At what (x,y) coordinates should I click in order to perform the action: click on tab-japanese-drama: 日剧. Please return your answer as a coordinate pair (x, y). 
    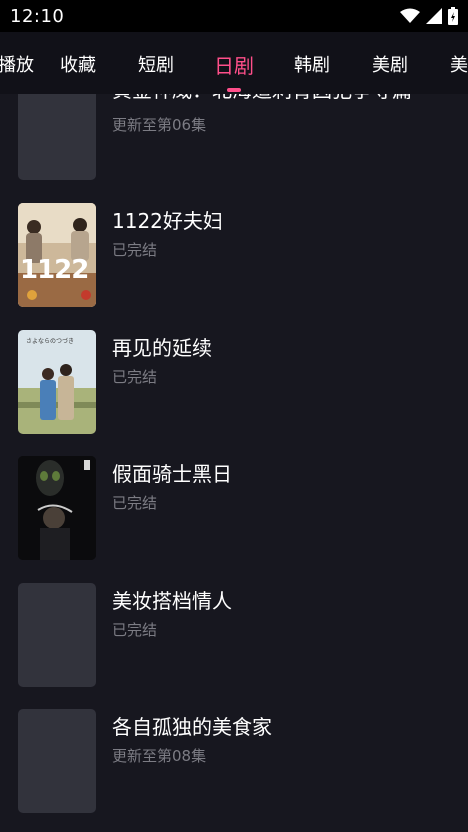
    Looking at the image, I should click on (234, 63).